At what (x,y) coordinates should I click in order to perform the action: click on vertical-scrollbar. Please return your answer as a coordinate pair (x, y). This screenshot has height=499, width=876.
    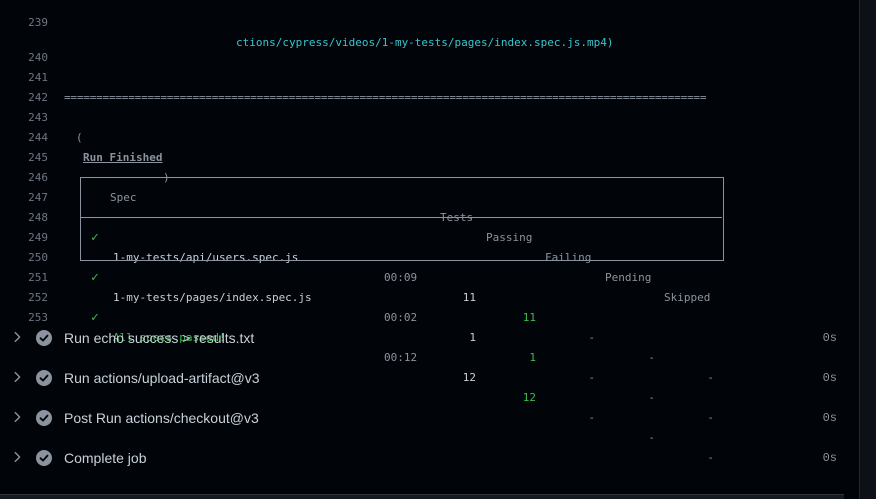
    Looking at the image, I should click on (867, 249).